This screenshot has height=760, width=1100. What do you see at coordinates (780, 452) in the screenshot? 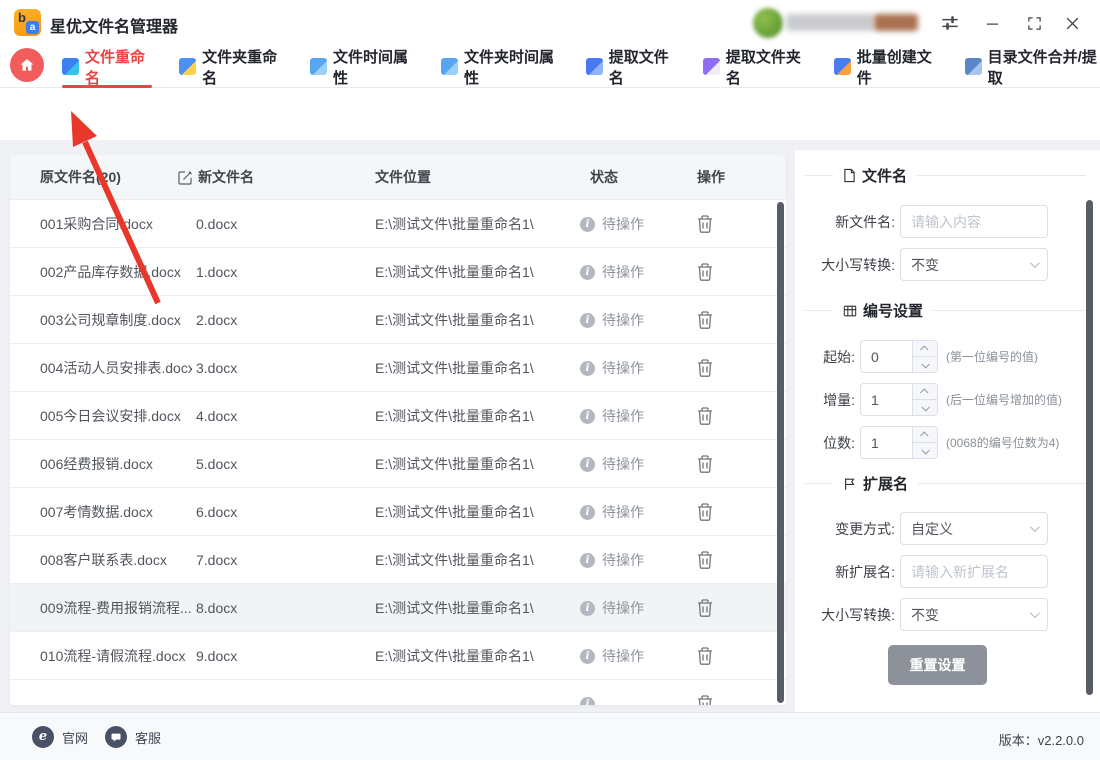
I see `table-scrollbar` at bounding box center [780, 452].